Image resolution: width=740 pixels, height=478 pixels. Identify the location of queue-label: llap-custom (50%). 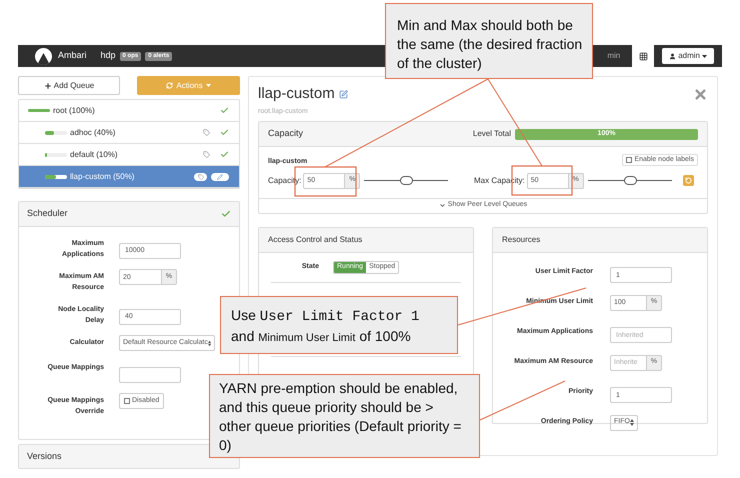
(103, 176).